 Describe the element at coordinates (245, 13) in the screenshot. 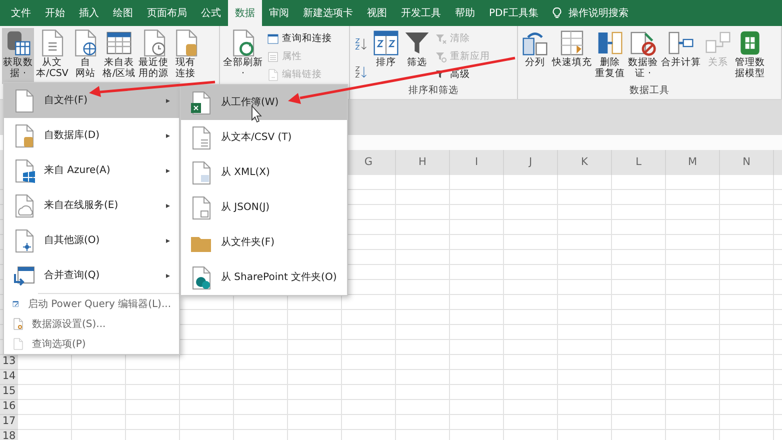

I see `ribbon-tab: 数据` at that location.